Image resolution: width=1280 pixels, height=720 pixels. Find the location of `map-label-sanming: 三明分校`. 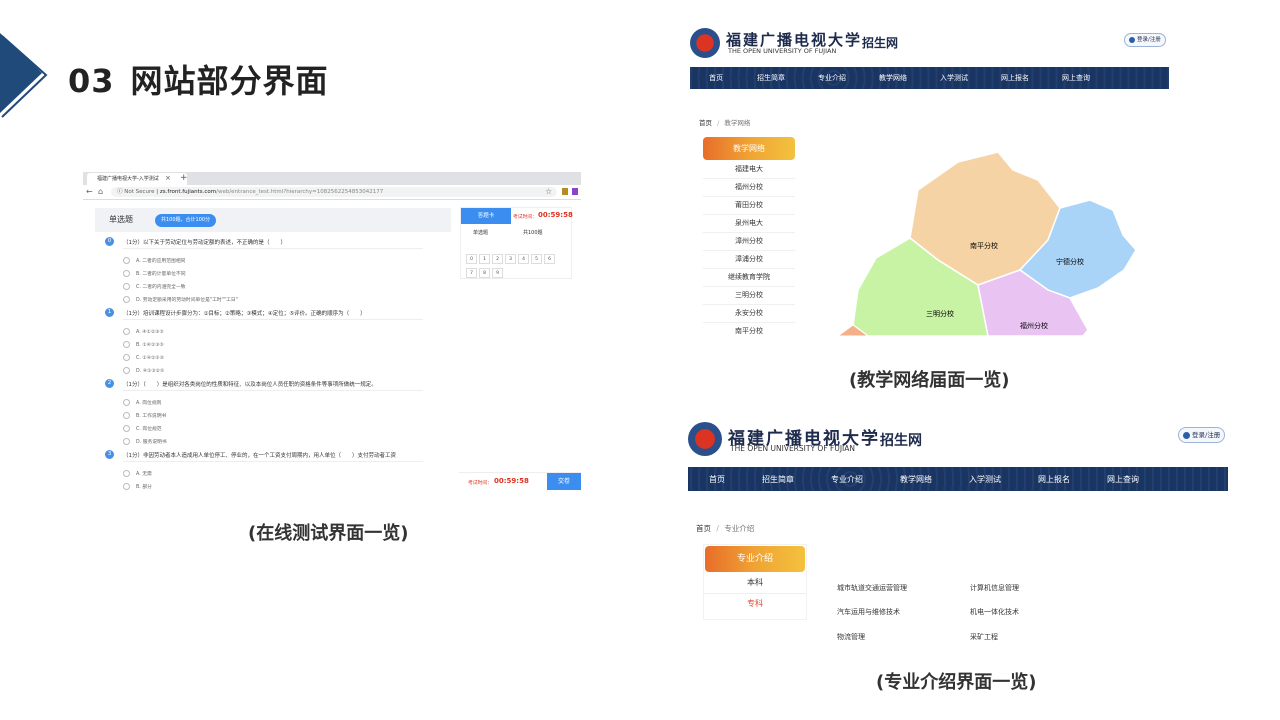

map-label-sanming: 三明分校 is located at coordinates (940, 313).